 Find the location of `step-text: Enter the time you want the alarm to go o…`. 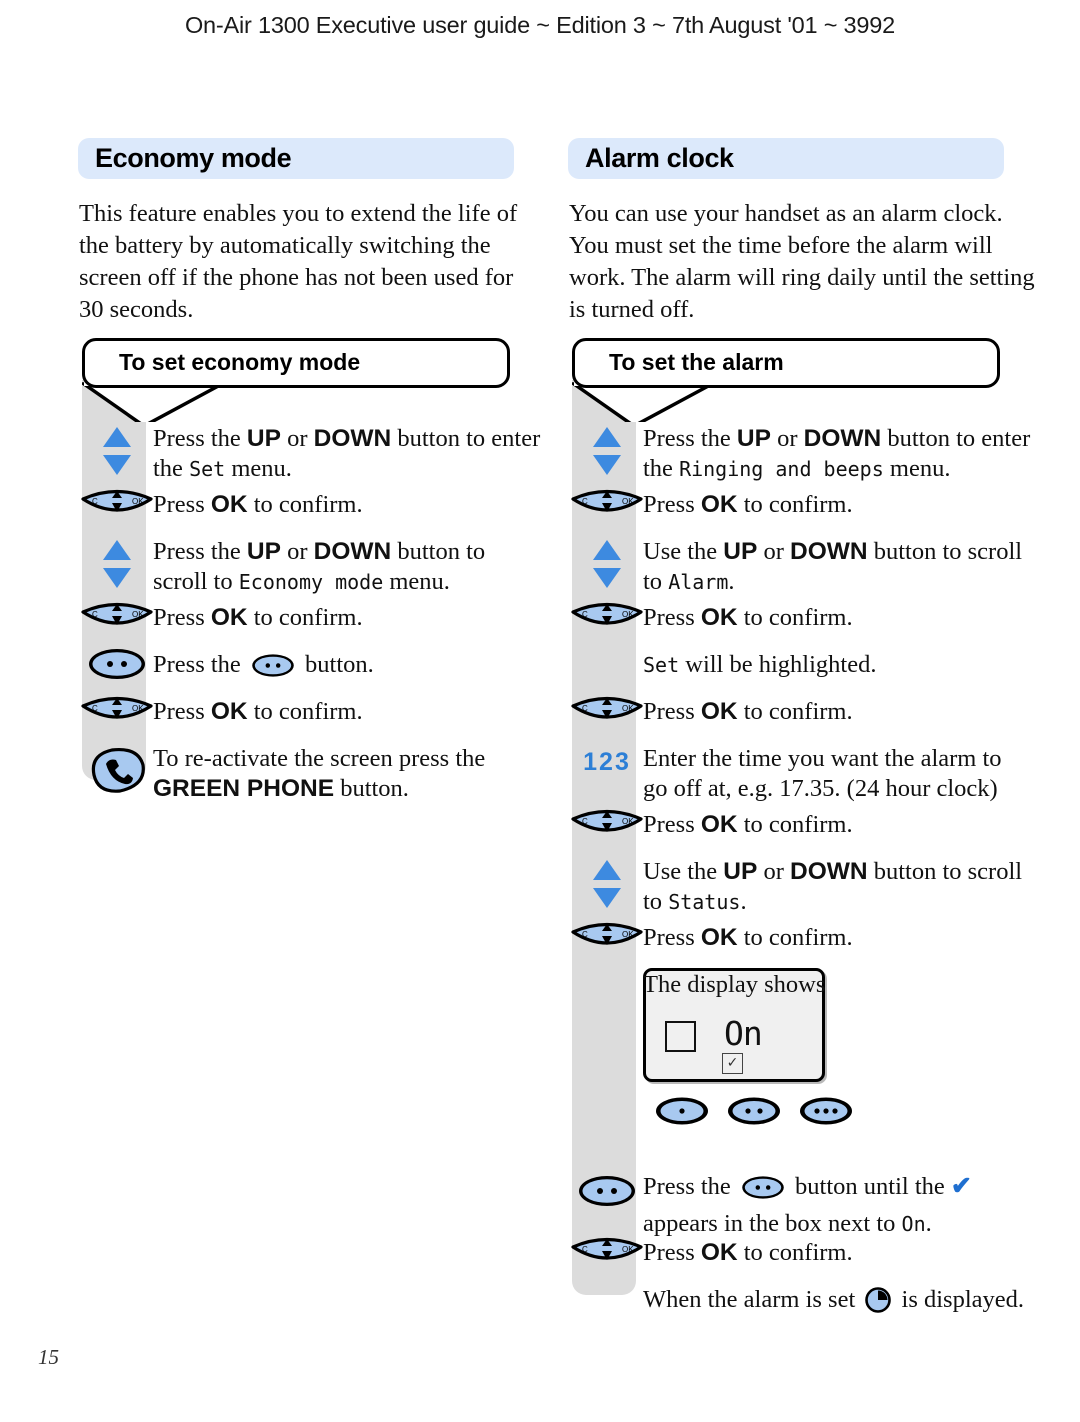

step-text: Enter the time you want the alarm to go o… is located at coordinates (833, 774).